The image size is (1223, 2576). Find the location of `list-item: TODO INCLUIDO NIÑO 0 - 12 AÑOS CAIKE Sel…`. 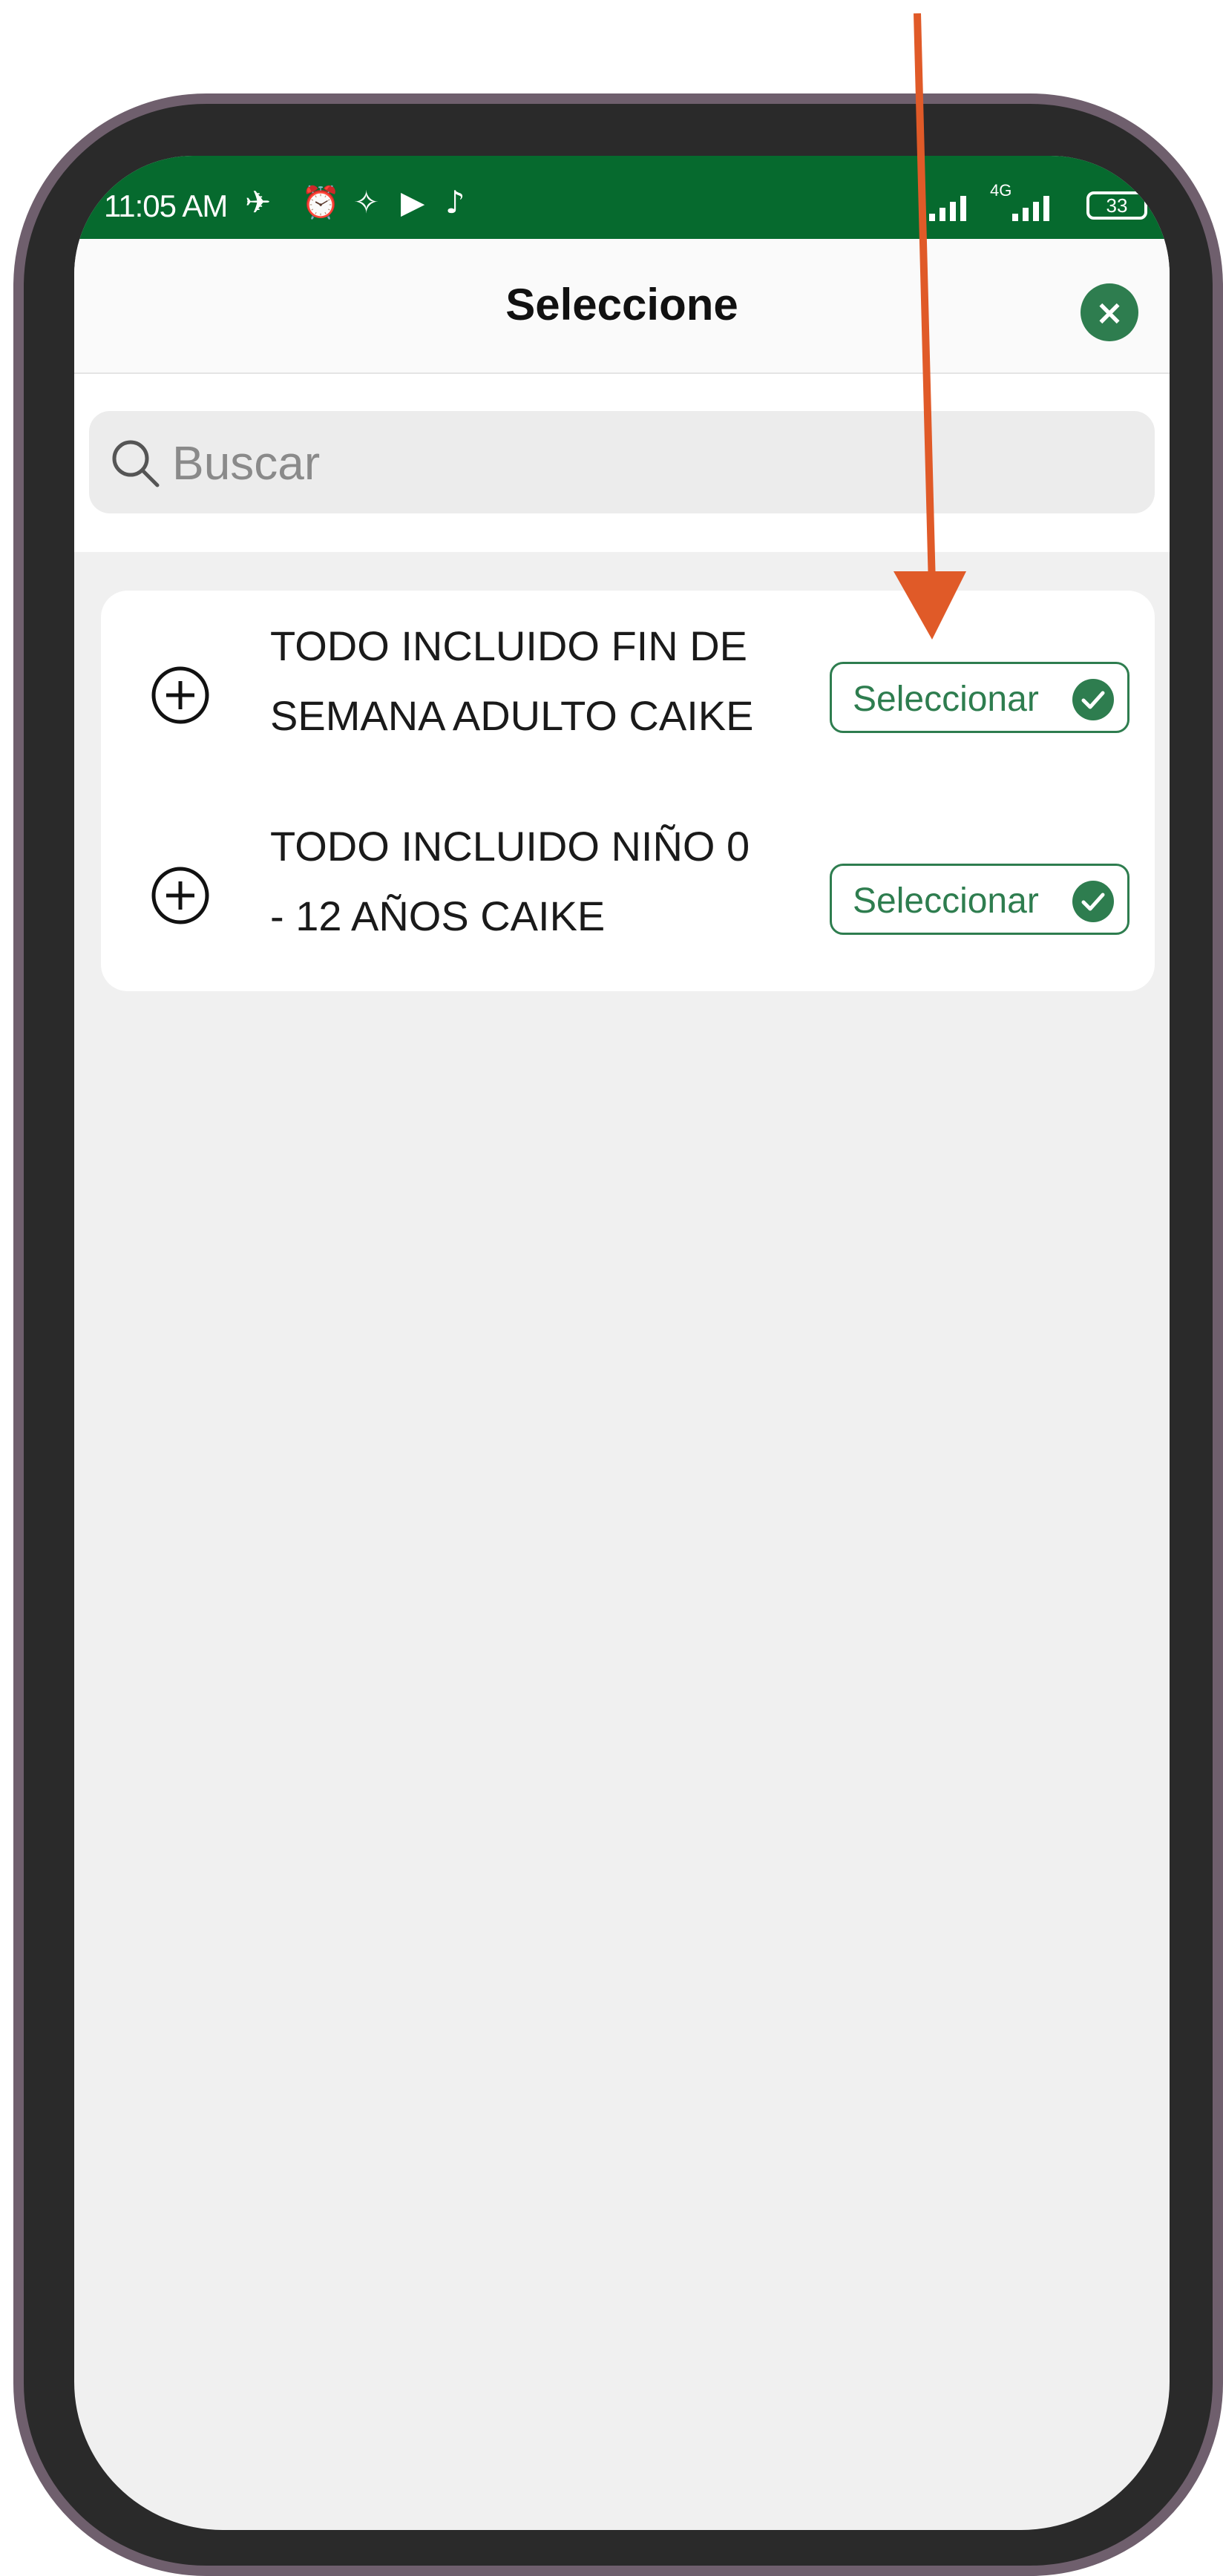

list-item: TODO INCLUIDO NIÑO 0 - 12 AÑOS CAIKE Sel… is located at coordinates (628, 891).